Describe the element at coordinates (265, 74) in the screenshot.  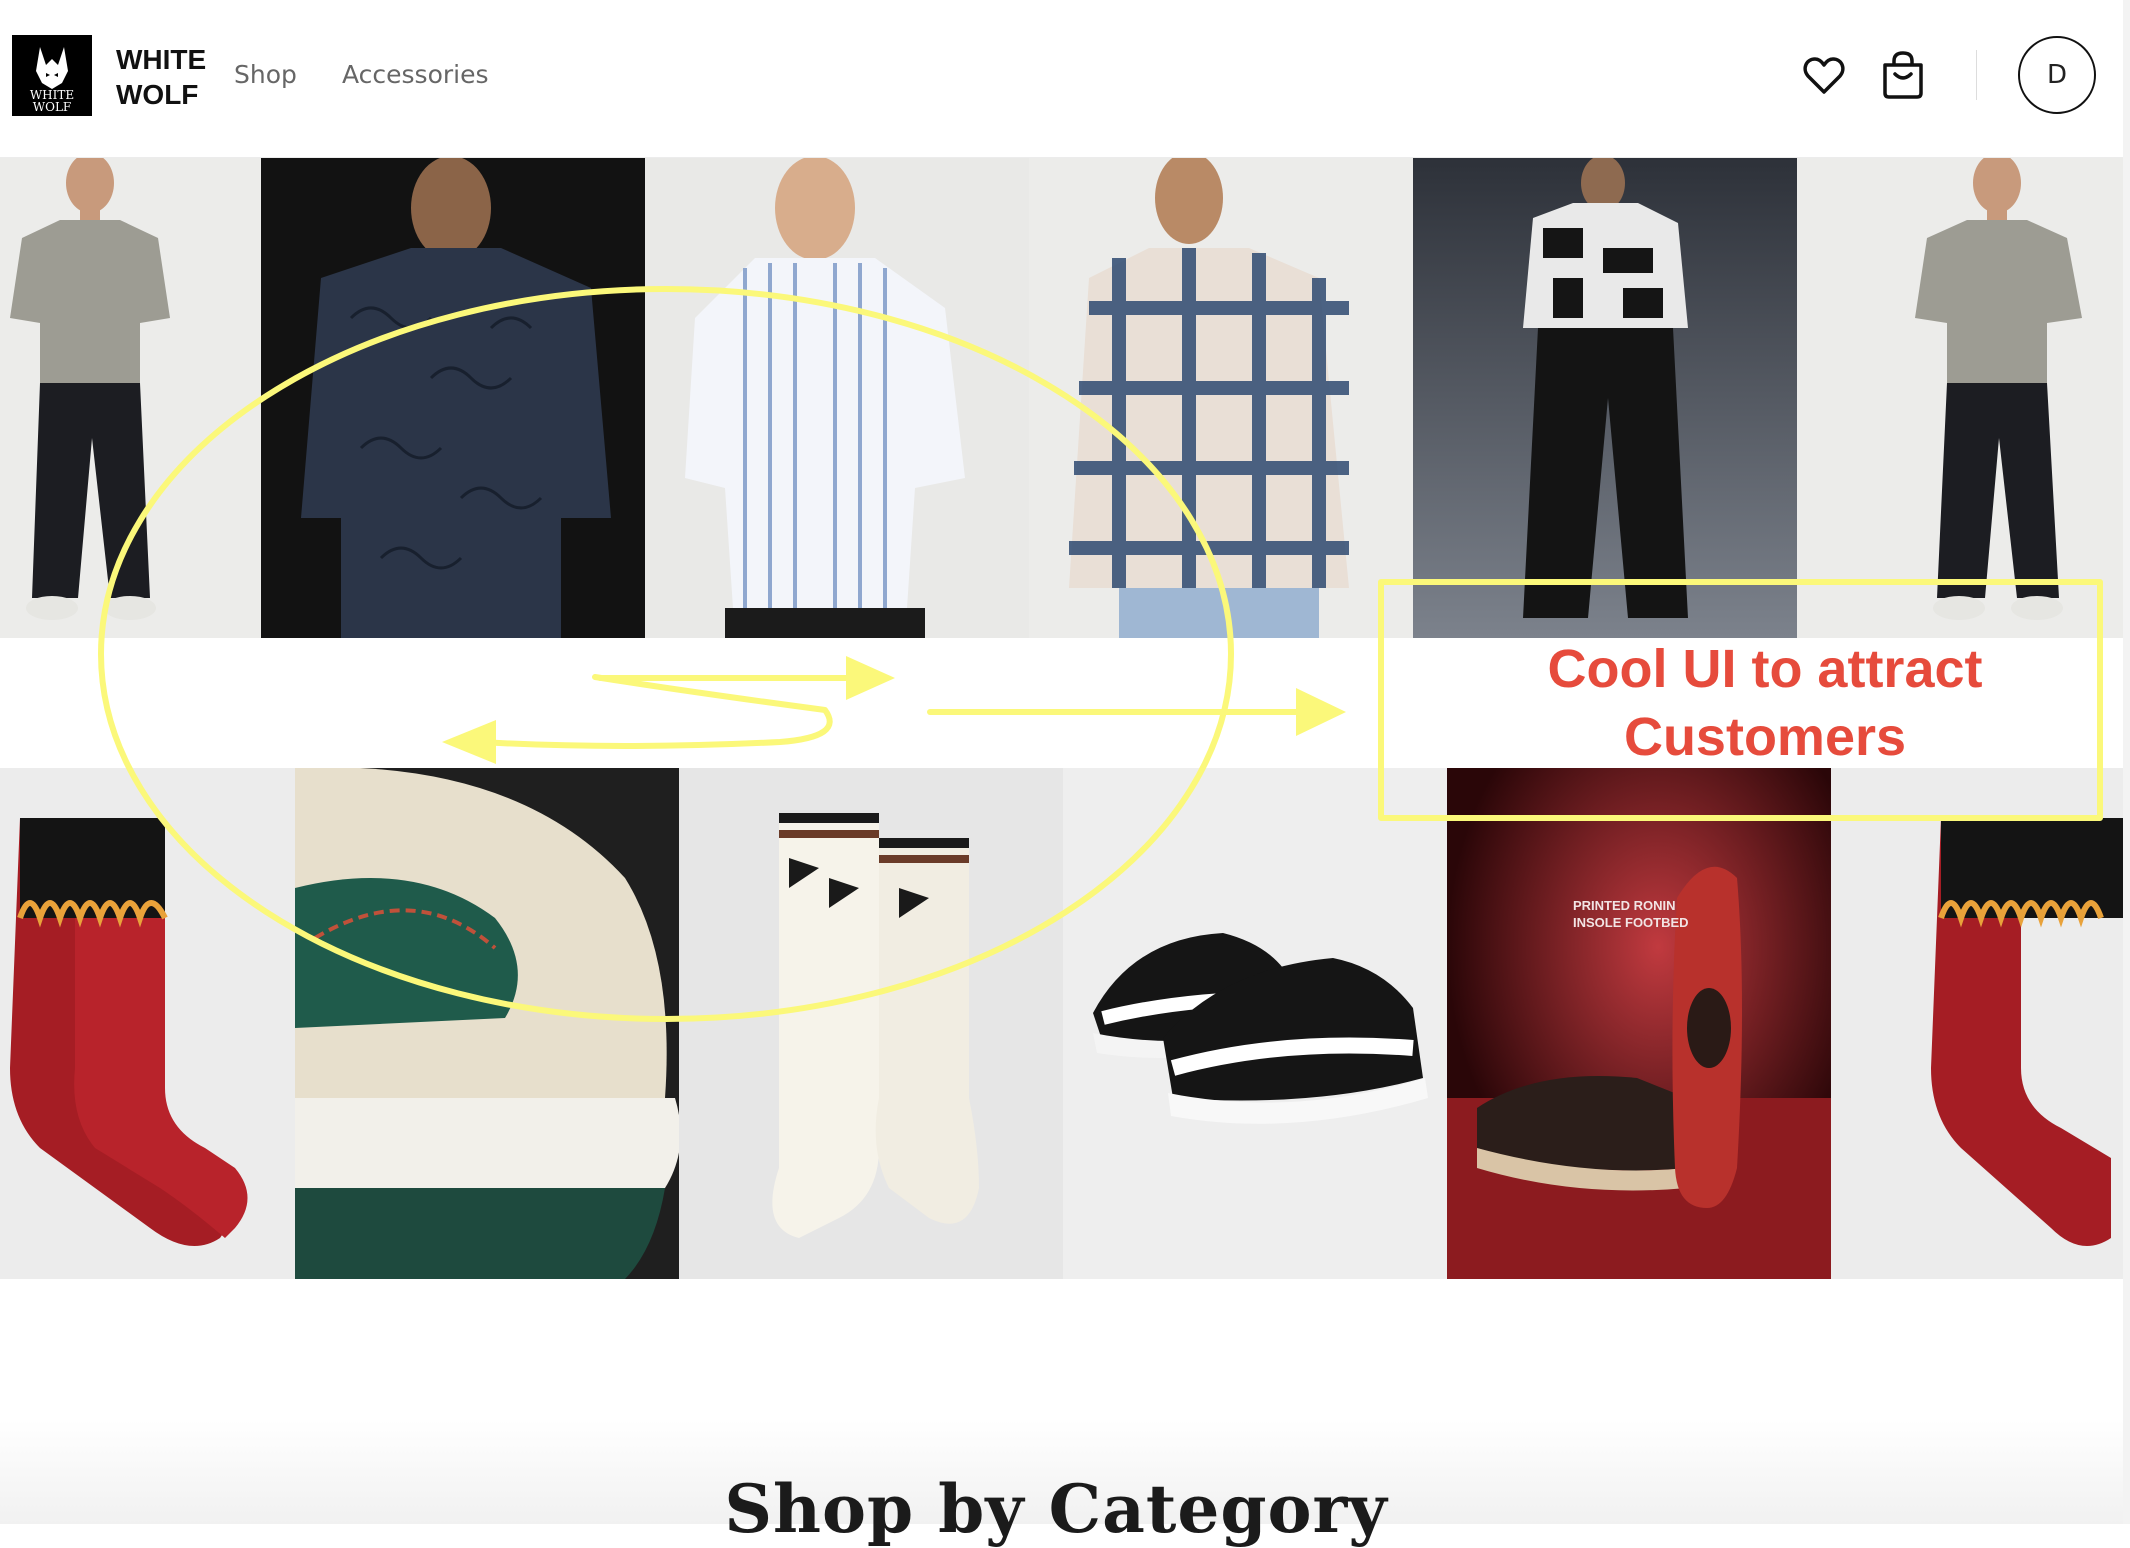
I see `nav-shop-link: Shop` at that location.